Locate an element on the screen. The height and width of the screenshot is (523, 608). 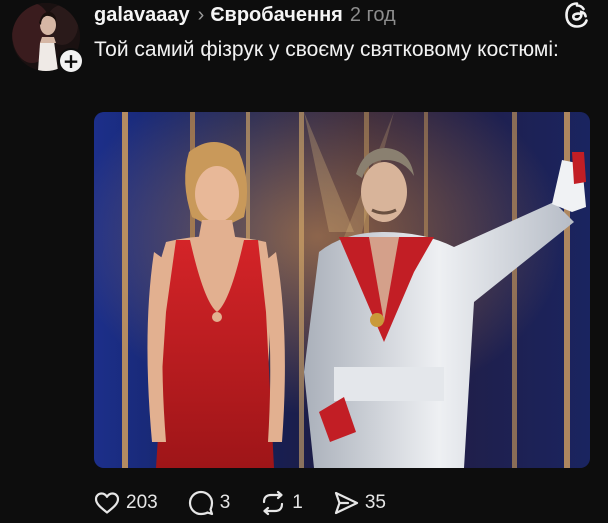
heart-icon is located at coordinates (107, 503).